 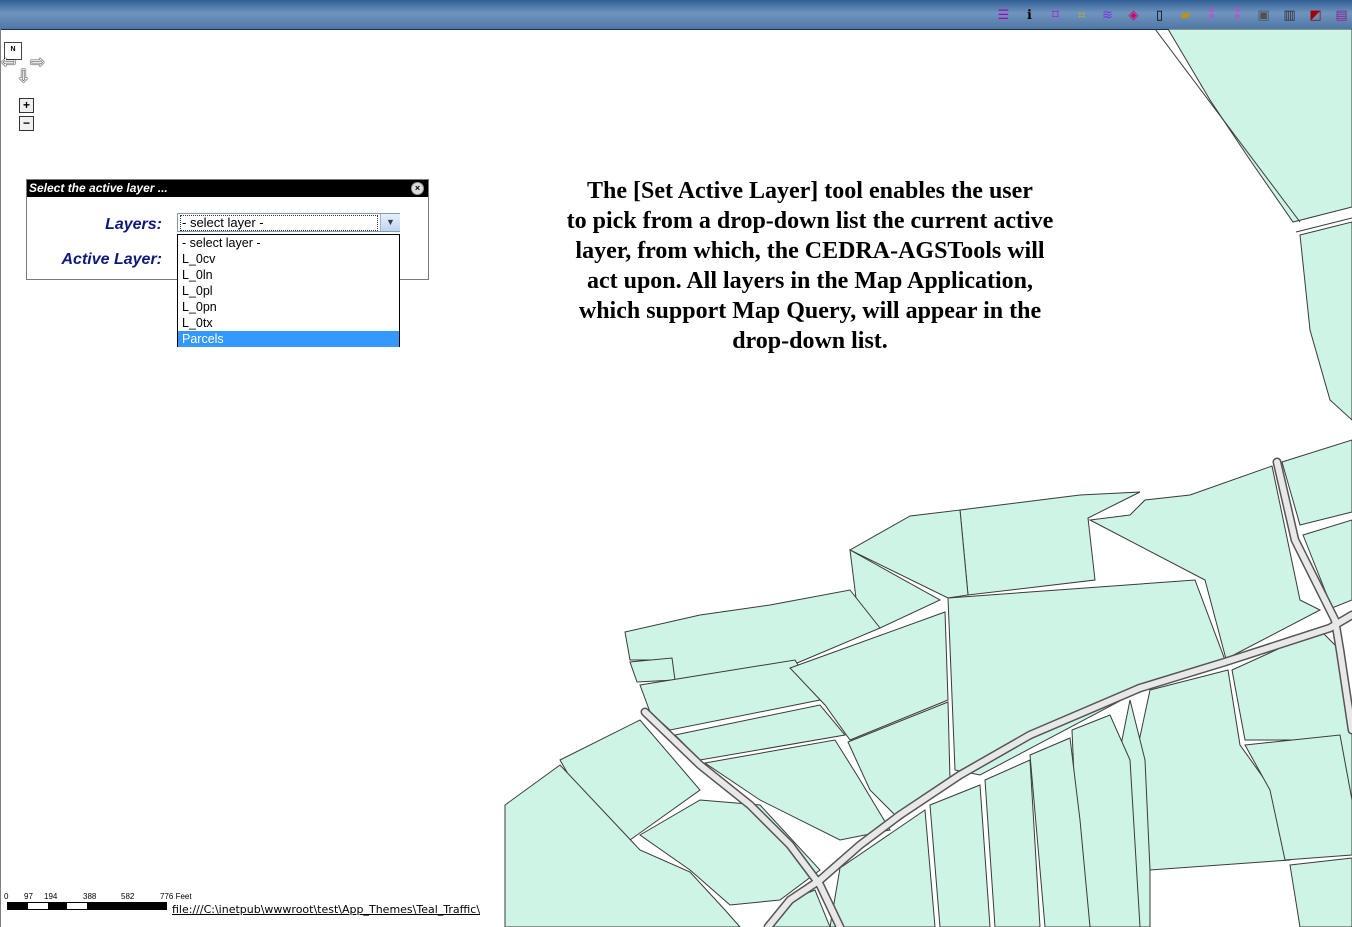 I want to click on dialog-title-bar: Select the active layer ... ×, so click(x=227, y=188).